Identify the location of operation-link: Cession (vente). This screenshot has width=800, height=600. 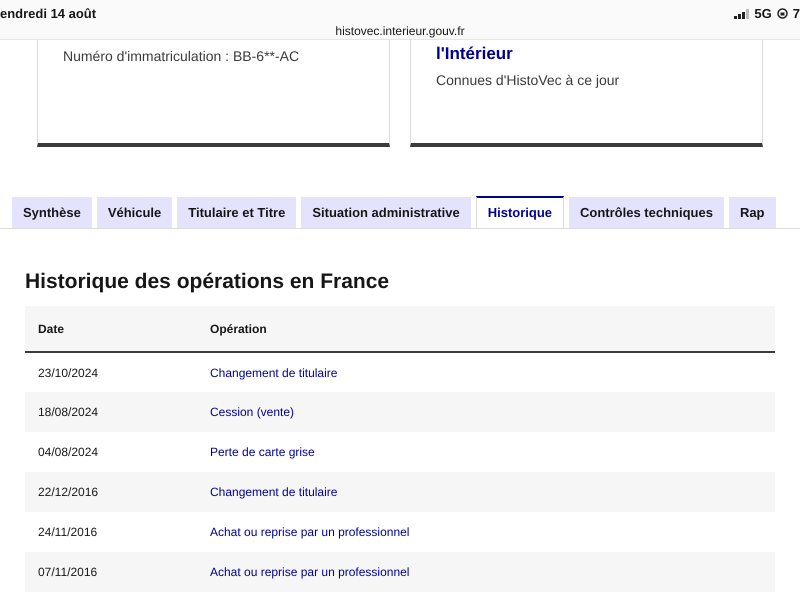
(252, 412).